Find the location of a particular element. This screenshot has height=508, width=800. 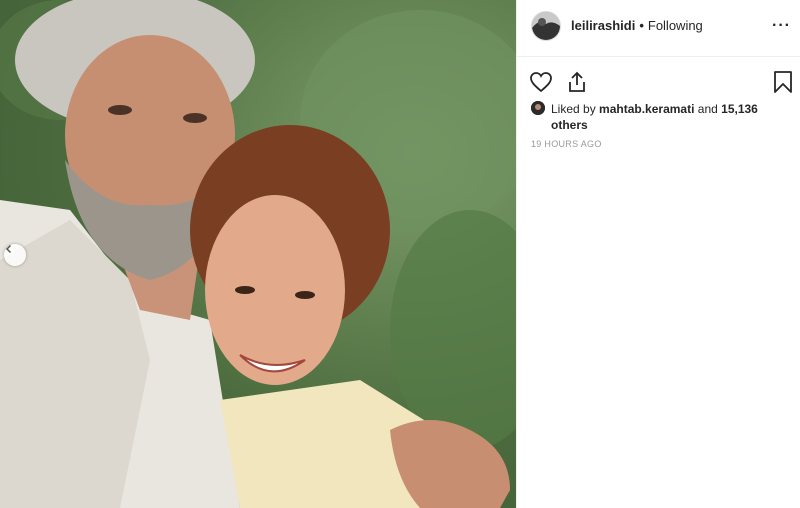

user-avatar is located at coordinates (546, 26).